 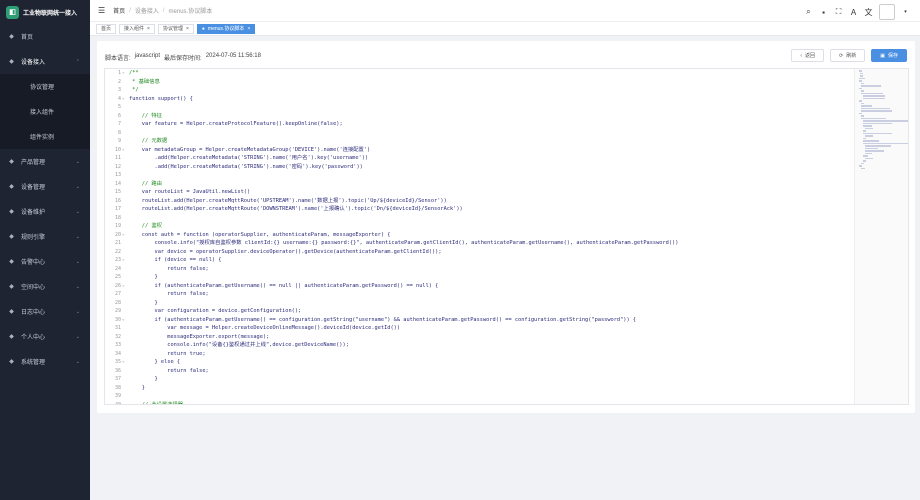 What do you see at coordinates (175, 28) in the screenshot?
I see `tab-2: 协议管理 ×` at bounding box center [175, 28].